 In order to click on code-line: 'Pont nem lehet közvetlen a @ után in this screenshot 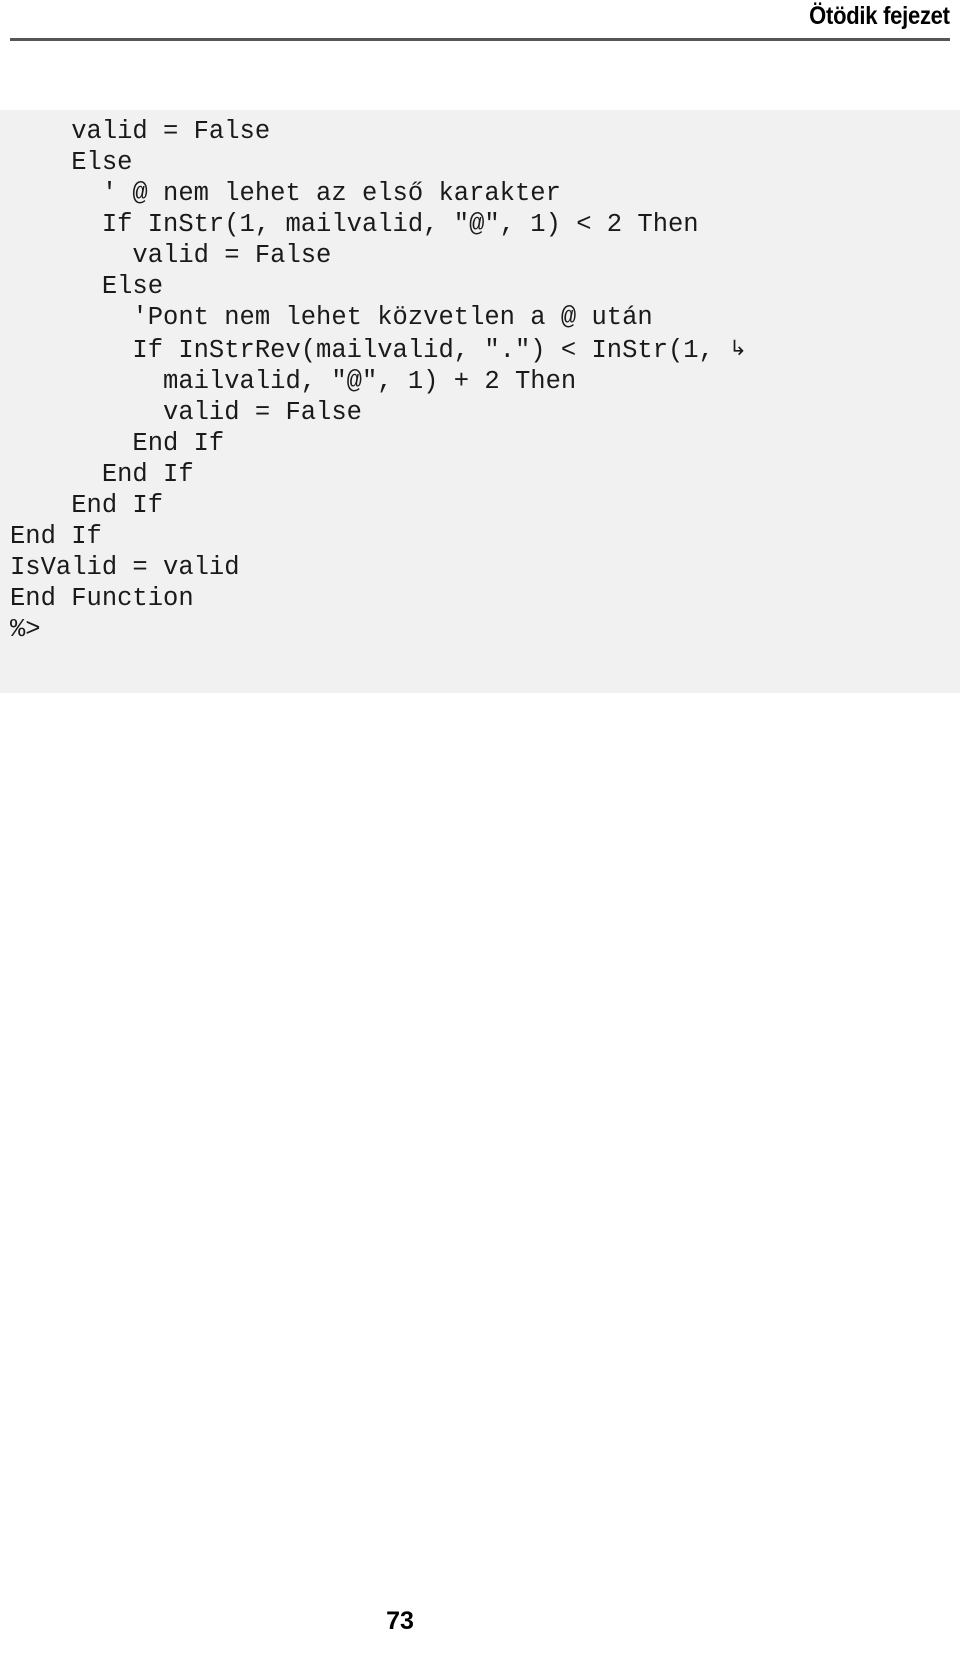, I will do `click(331, 317)`.